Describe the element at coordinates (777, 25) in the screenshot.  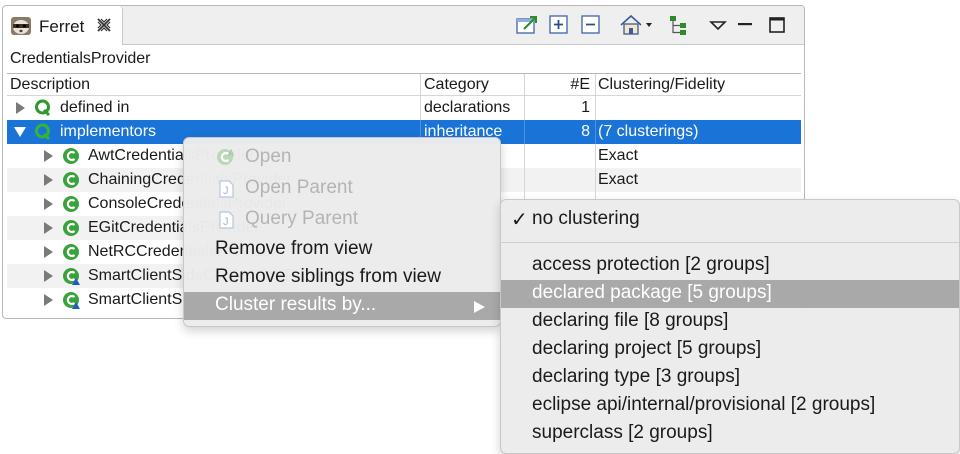
I see `maximize-icon` at that location.